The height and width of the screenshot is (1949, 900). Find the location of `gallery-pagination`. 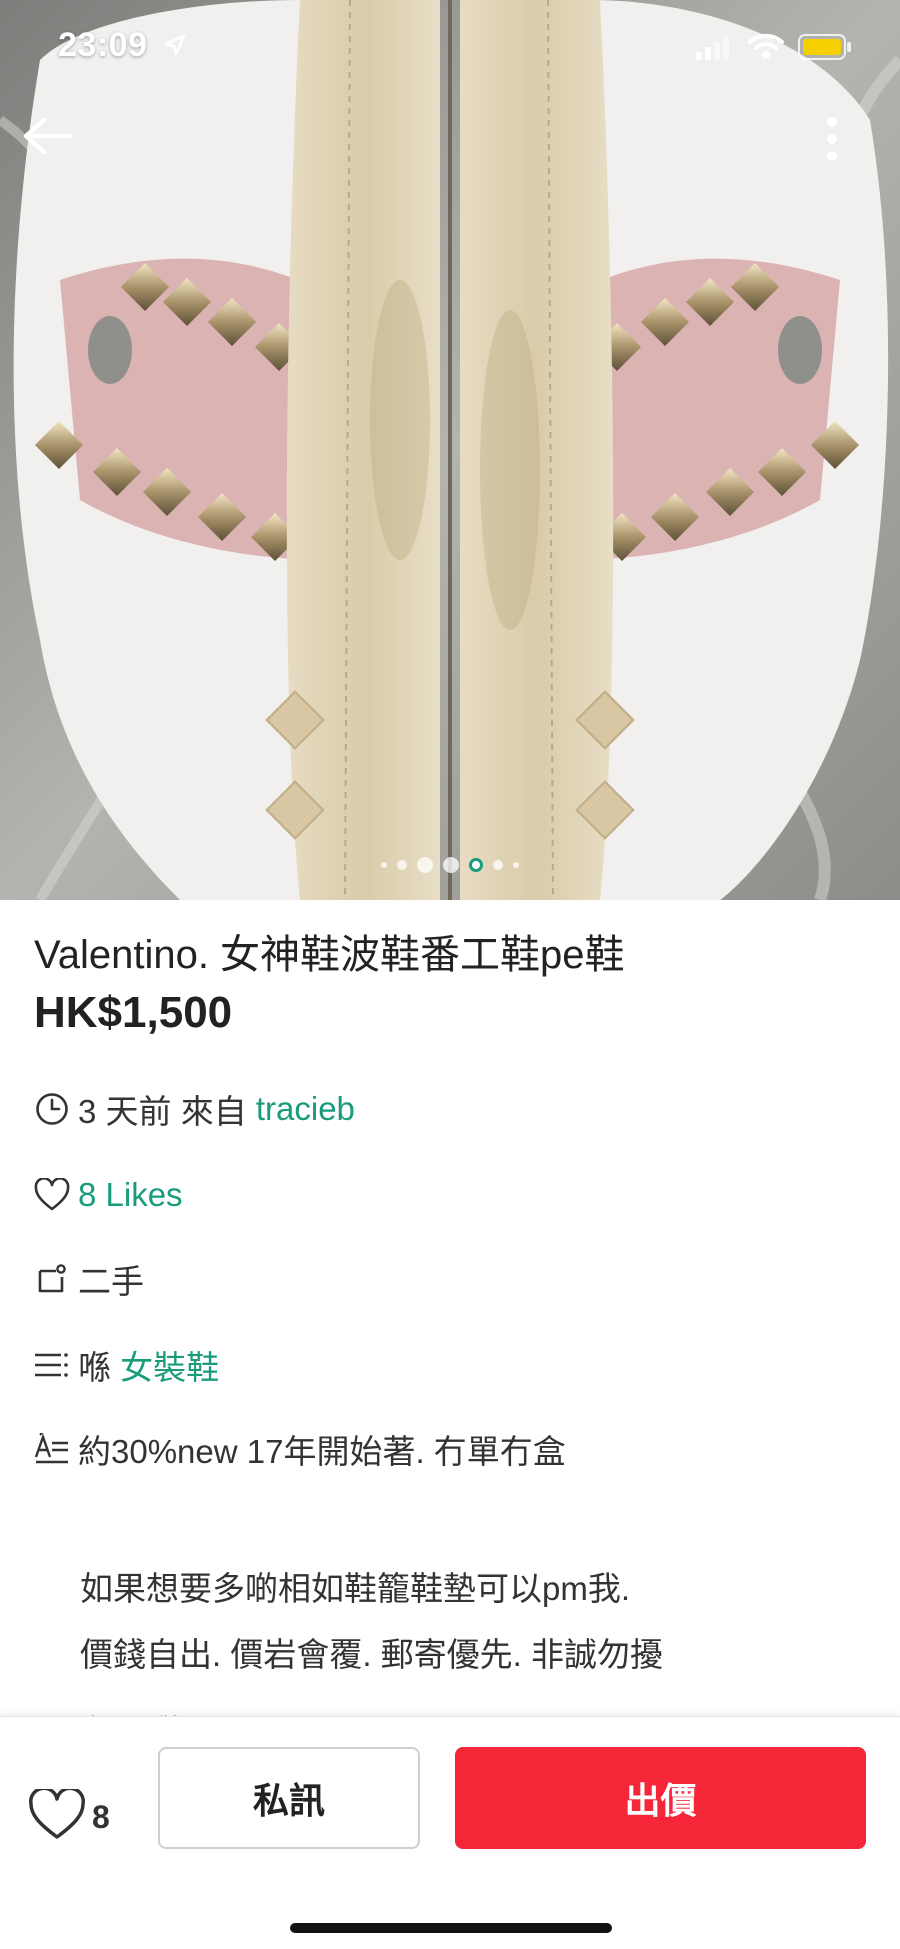

gallery-pagination is located at coordinates (450, 865).